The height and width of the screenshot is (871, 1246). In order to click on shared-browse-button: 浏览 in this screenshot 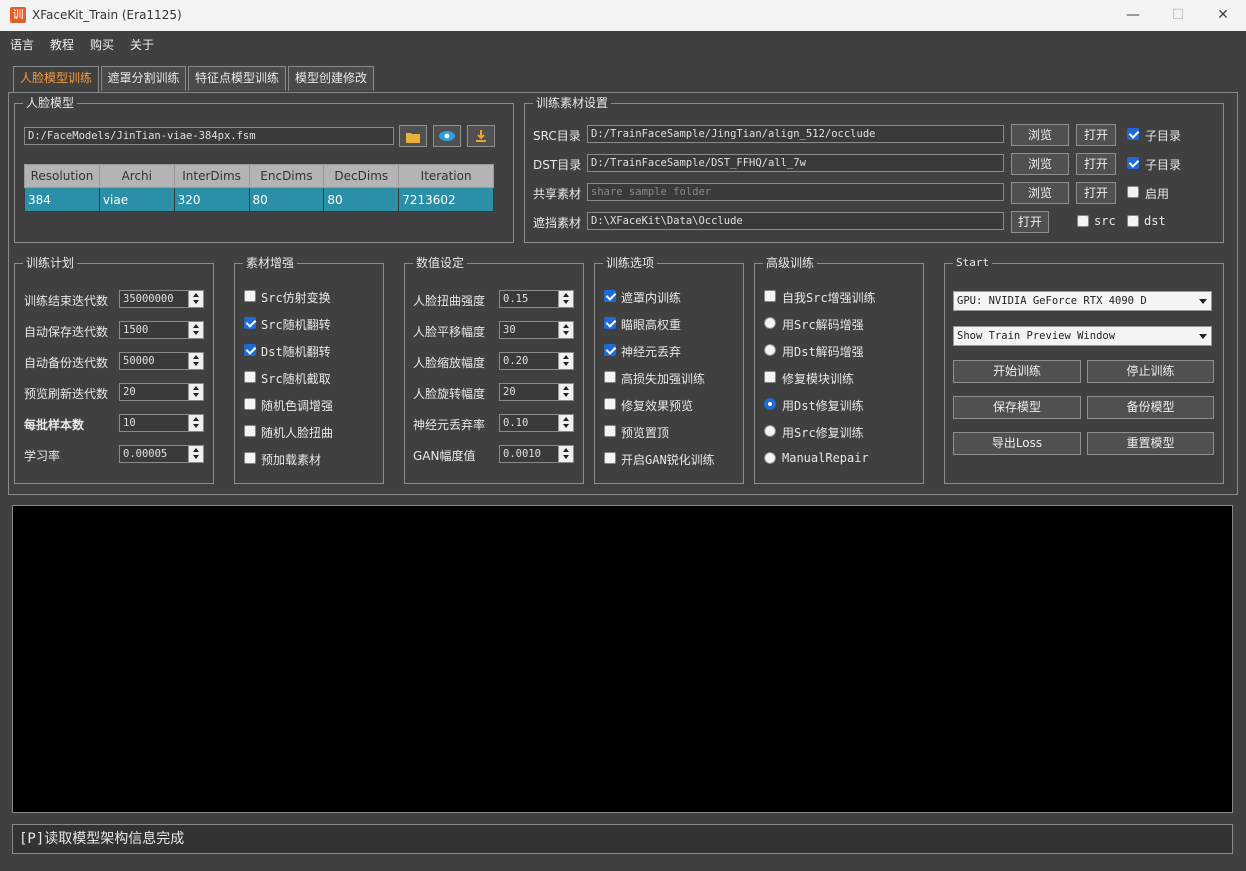, I will do `click(1040, 193)`.